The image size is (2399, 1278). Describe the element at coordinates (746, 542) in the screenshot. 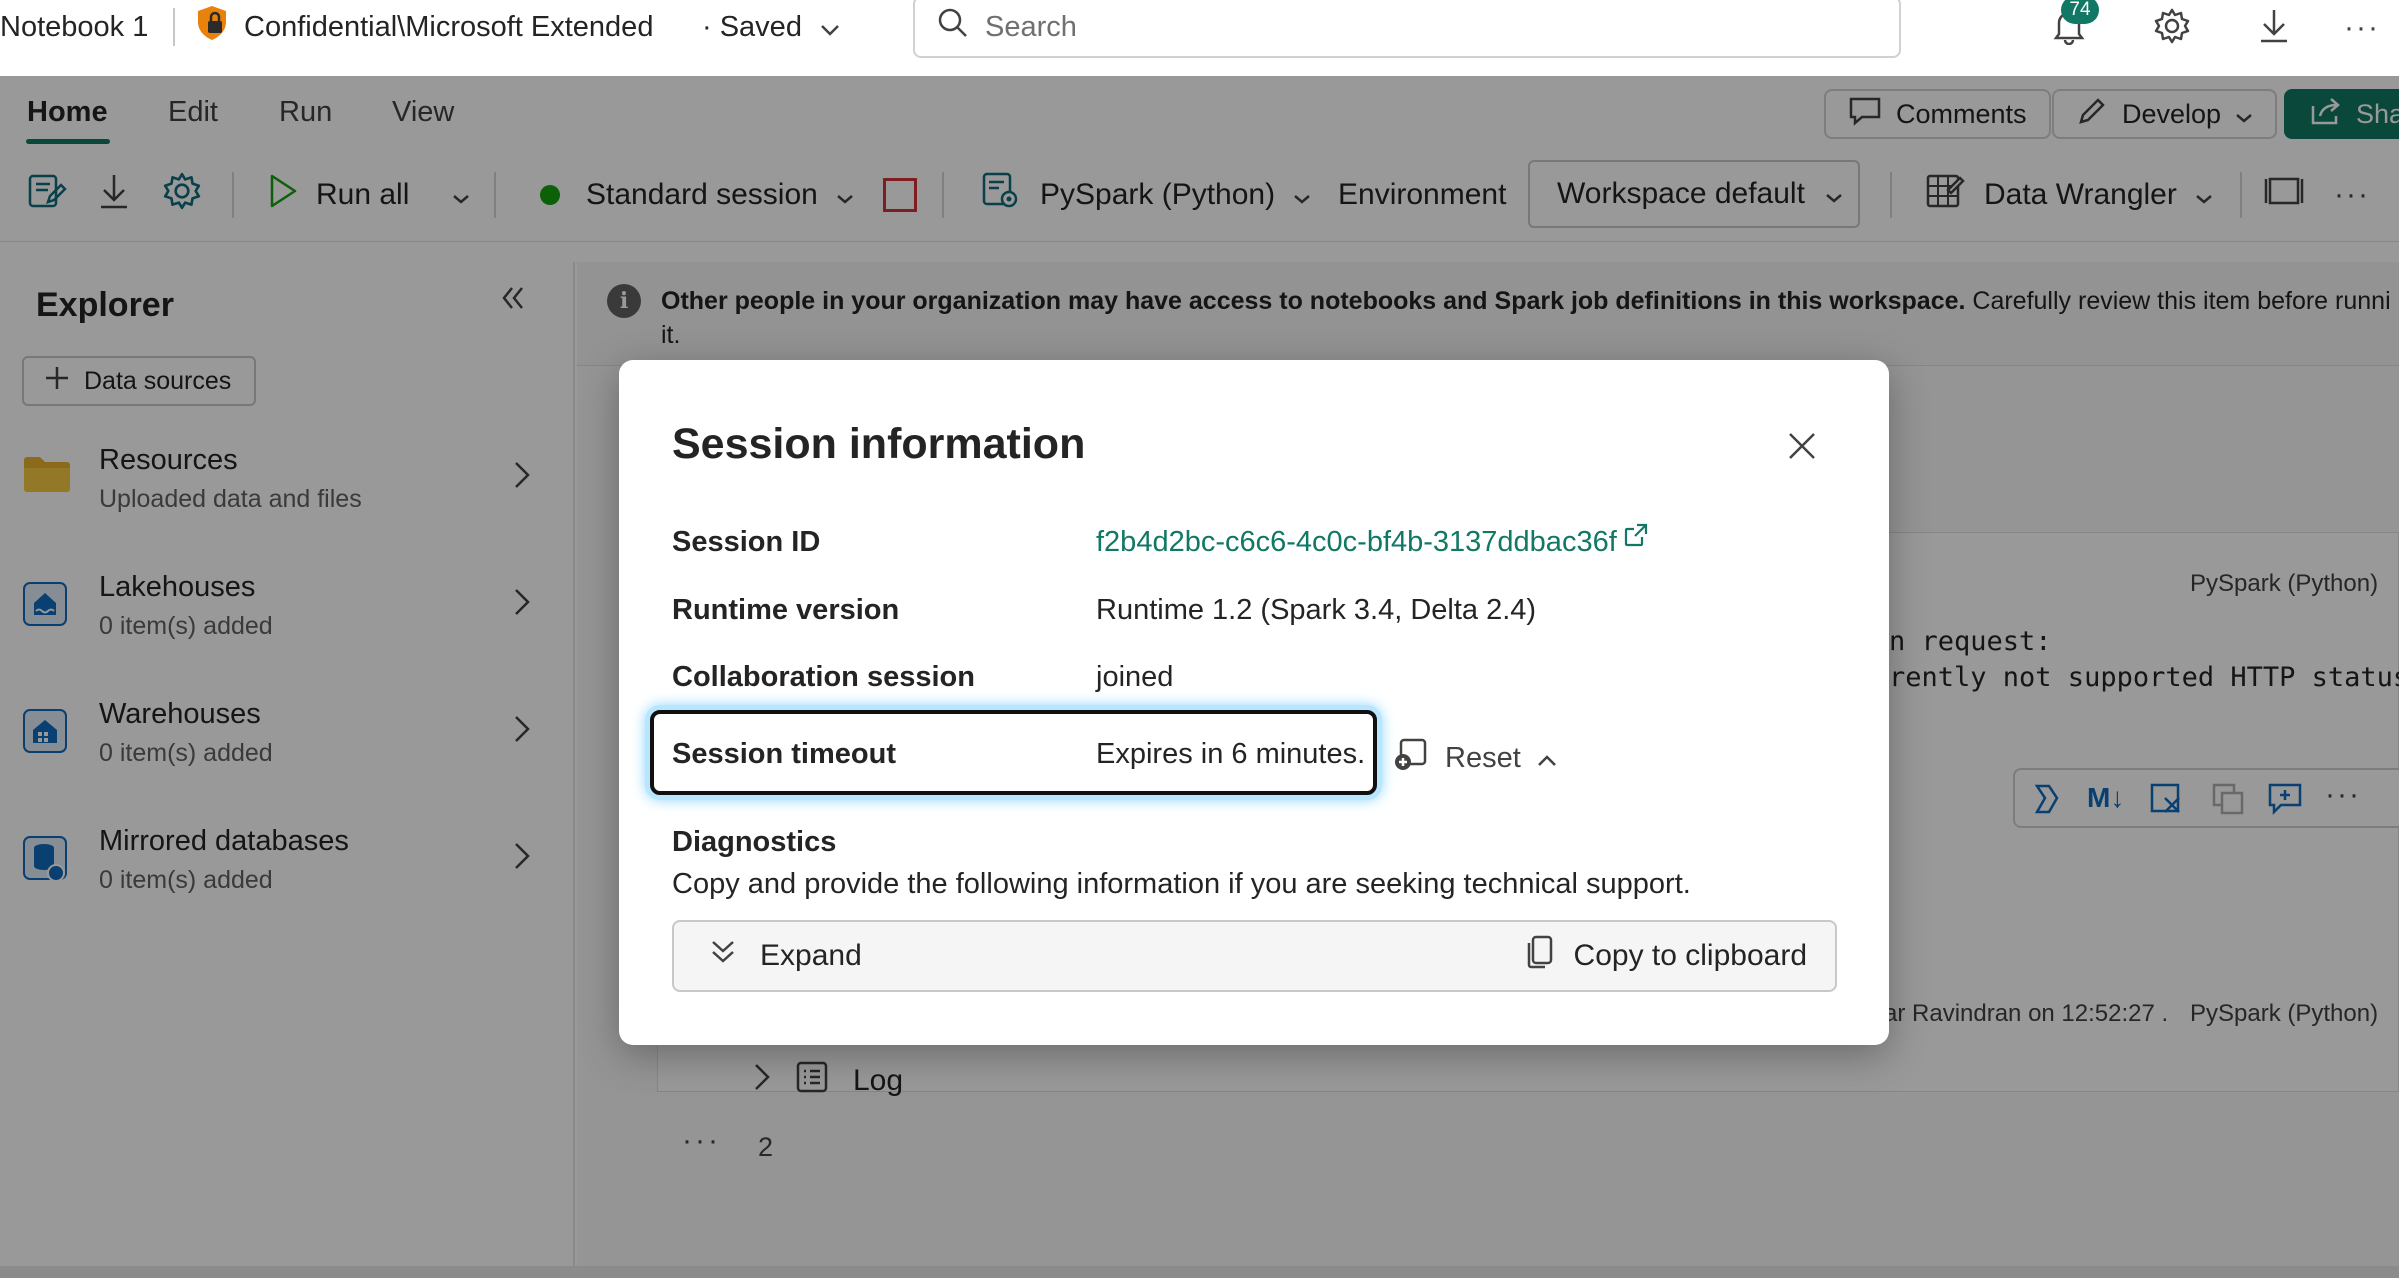

I see `session-id-label: Session ID` at that location.